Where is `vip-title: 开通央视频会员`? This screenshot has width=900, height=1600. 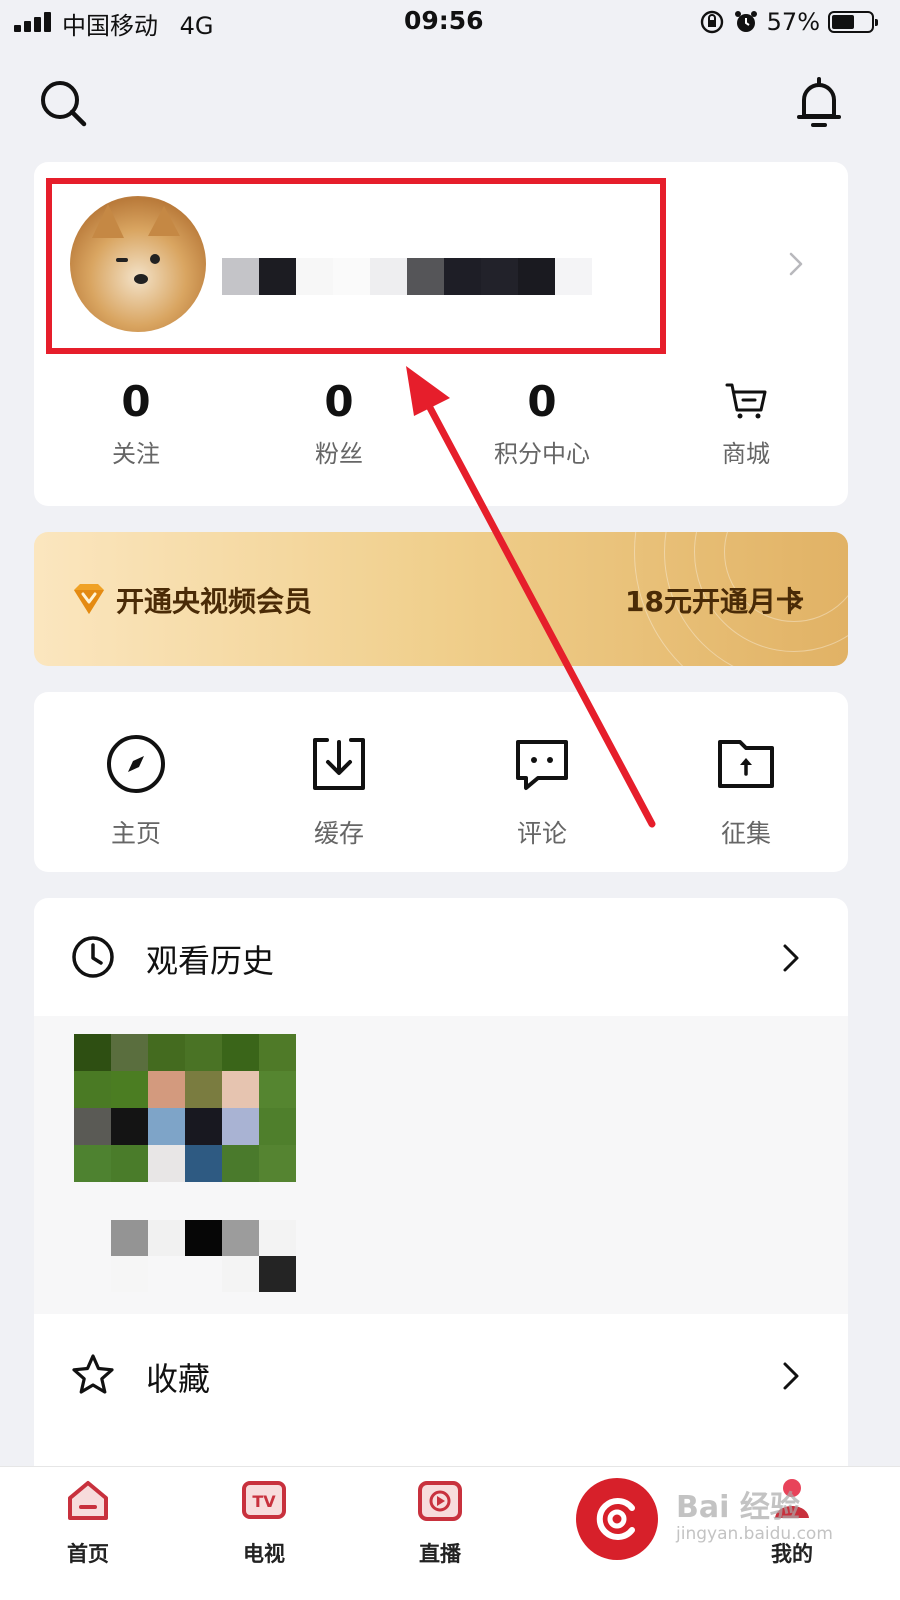
vip-title: 开通央视频会员 is located at coordinates (214, 601).